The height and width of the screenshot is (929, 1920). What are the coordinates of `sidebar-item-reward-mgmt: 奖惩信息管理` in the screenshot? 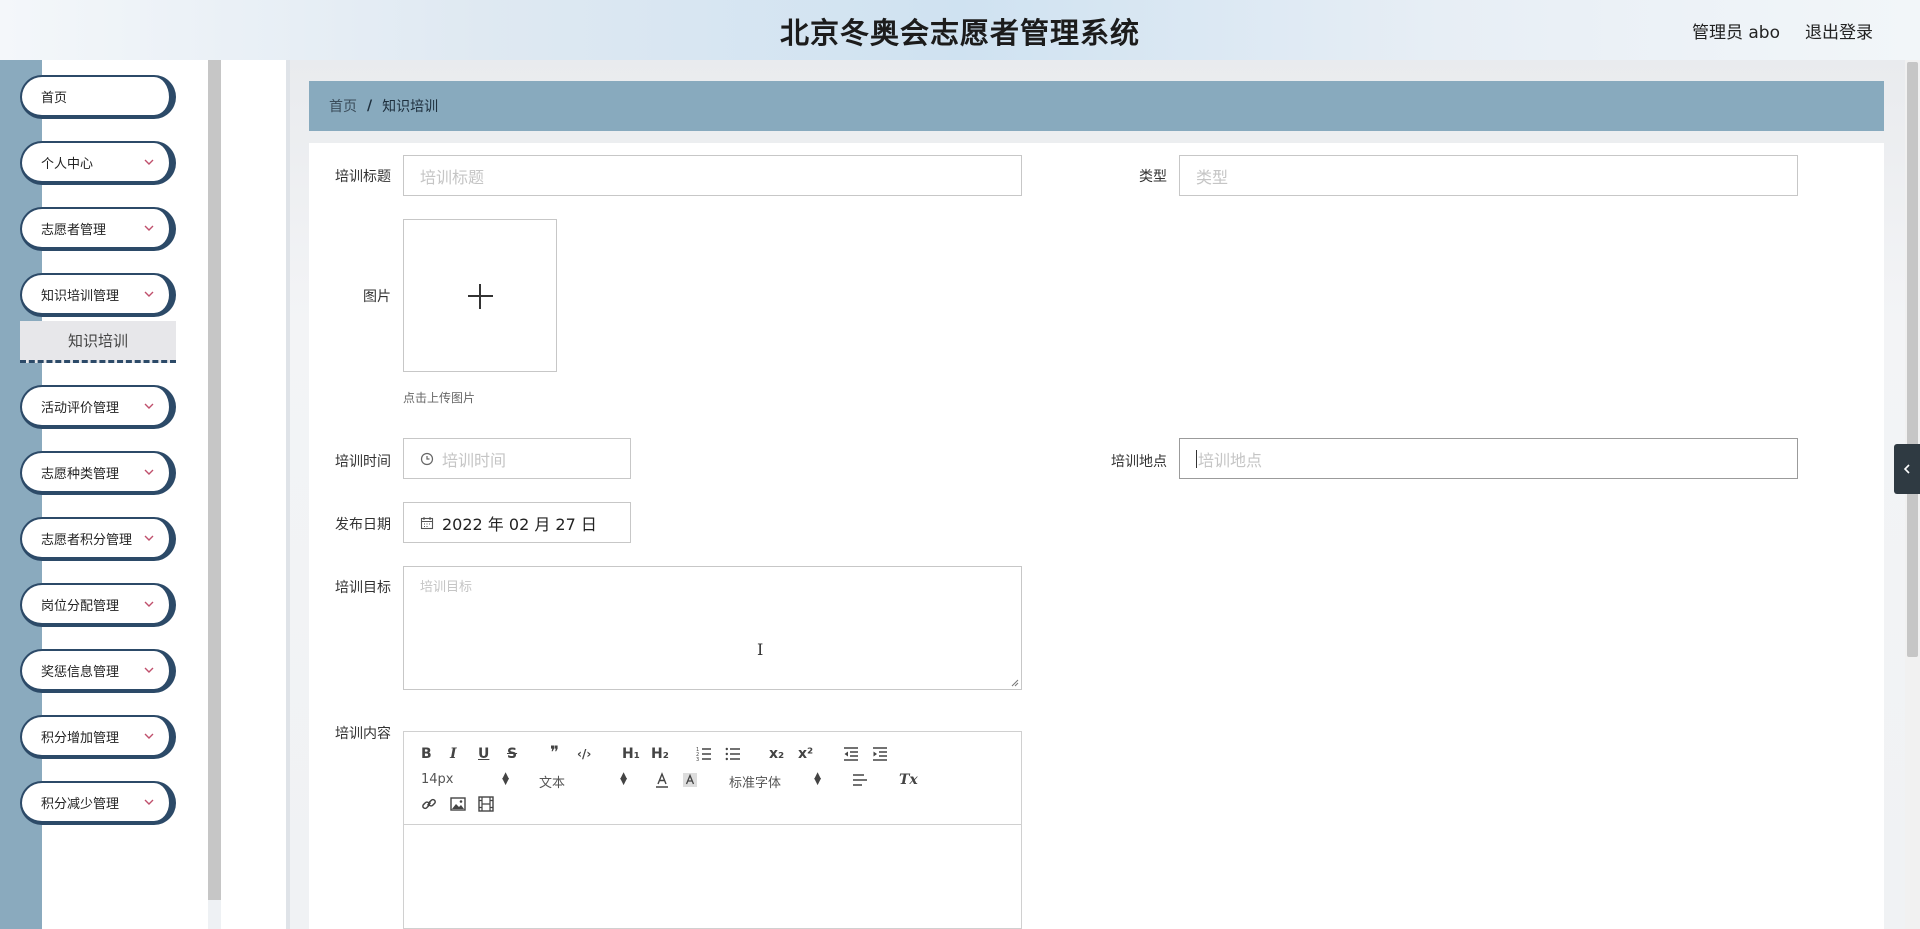 It's located at (98, 671).